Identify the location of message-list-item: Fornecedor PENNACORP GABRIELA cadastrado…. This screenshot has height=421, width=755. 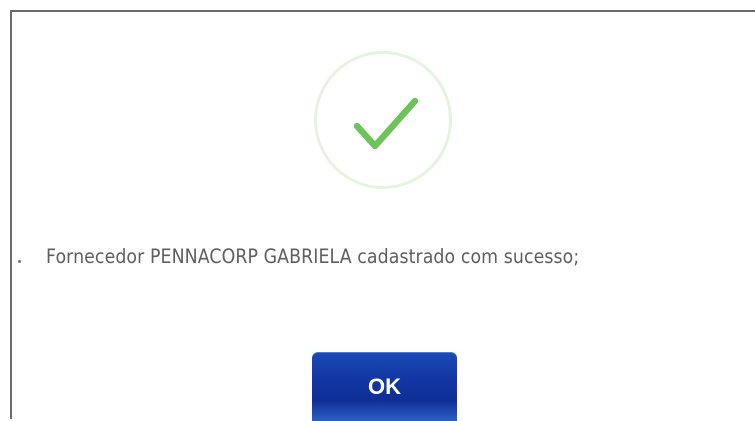
(386, 260).